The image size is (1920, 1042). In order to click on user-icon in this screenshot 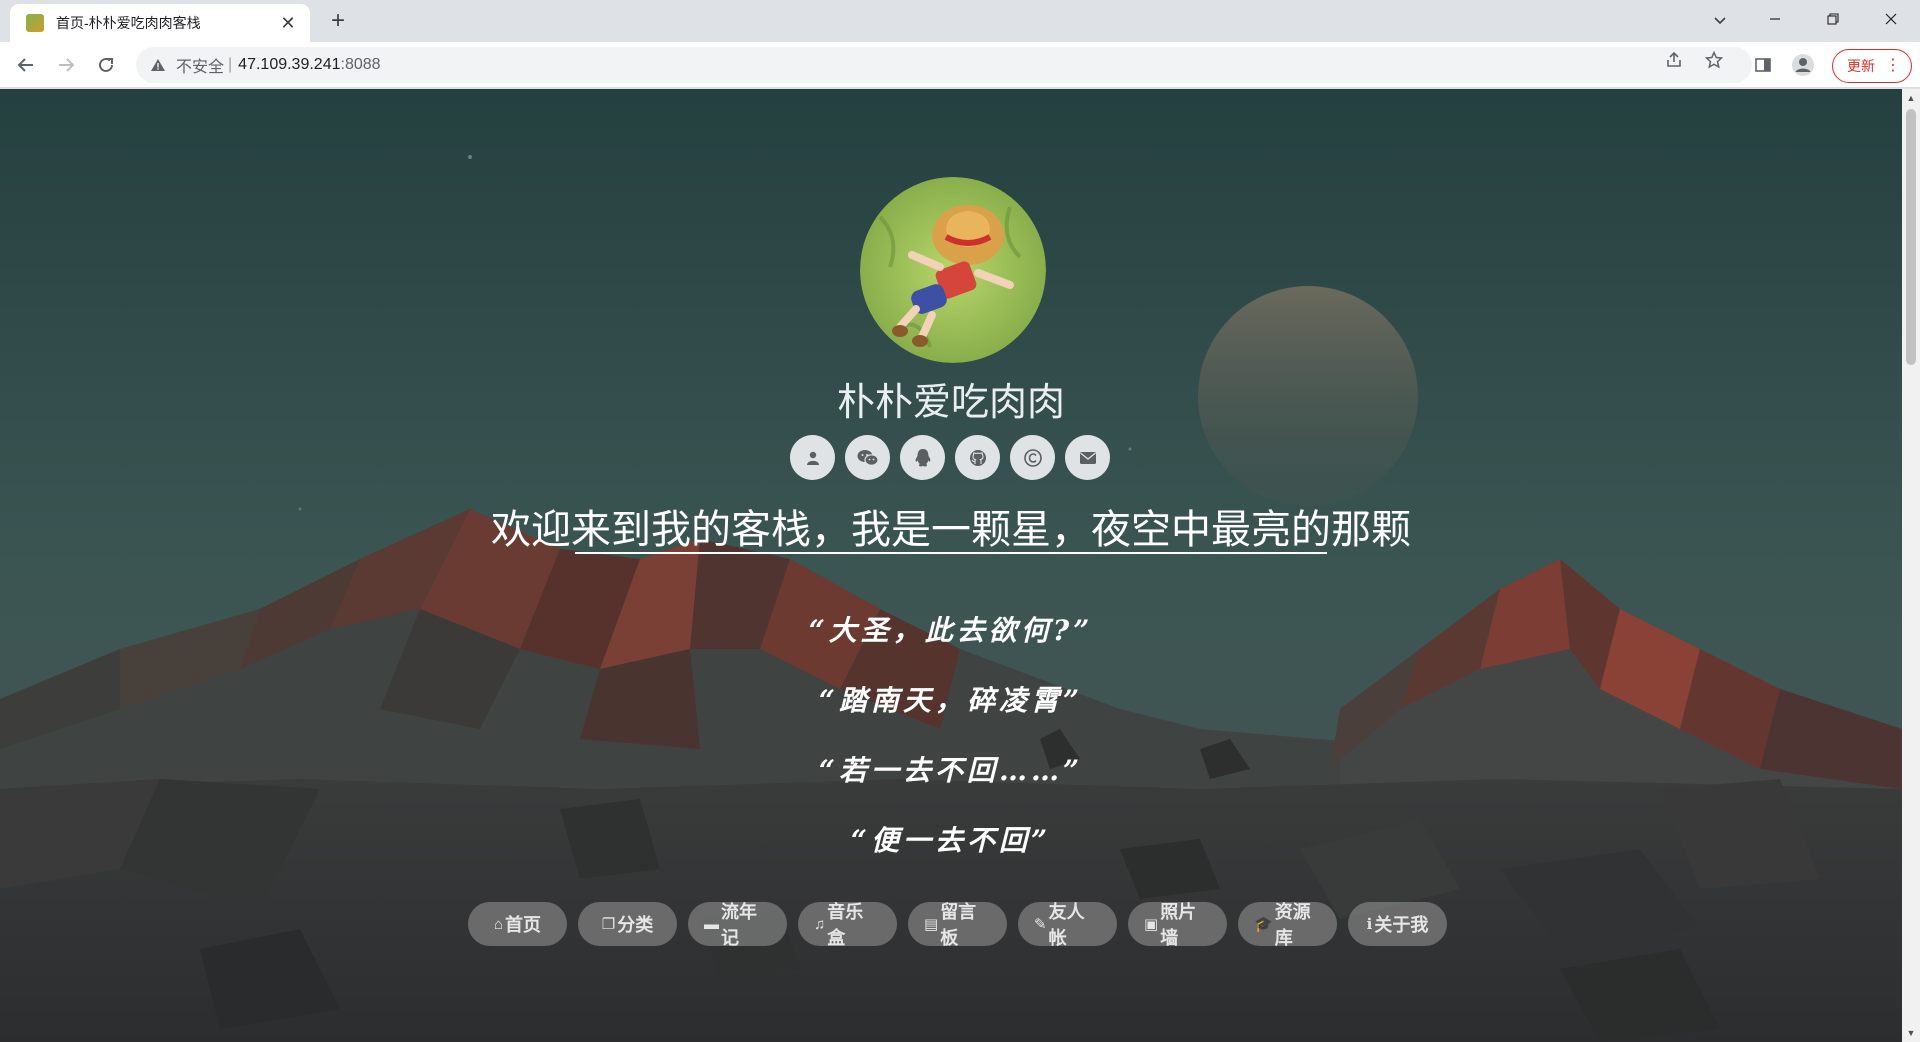, I will do `click(812, 458)`.